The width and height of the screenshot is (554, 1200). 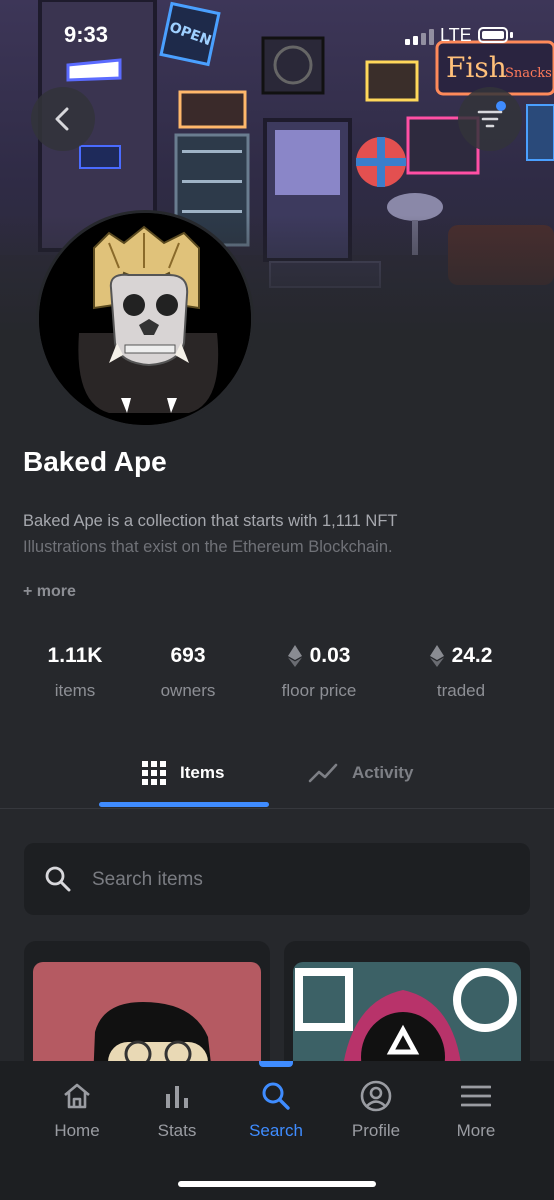 What do you see at coordinates (461, 690) in the screenshot?
I see `stat-traded-label: traded` at bounding box center [461, 690].